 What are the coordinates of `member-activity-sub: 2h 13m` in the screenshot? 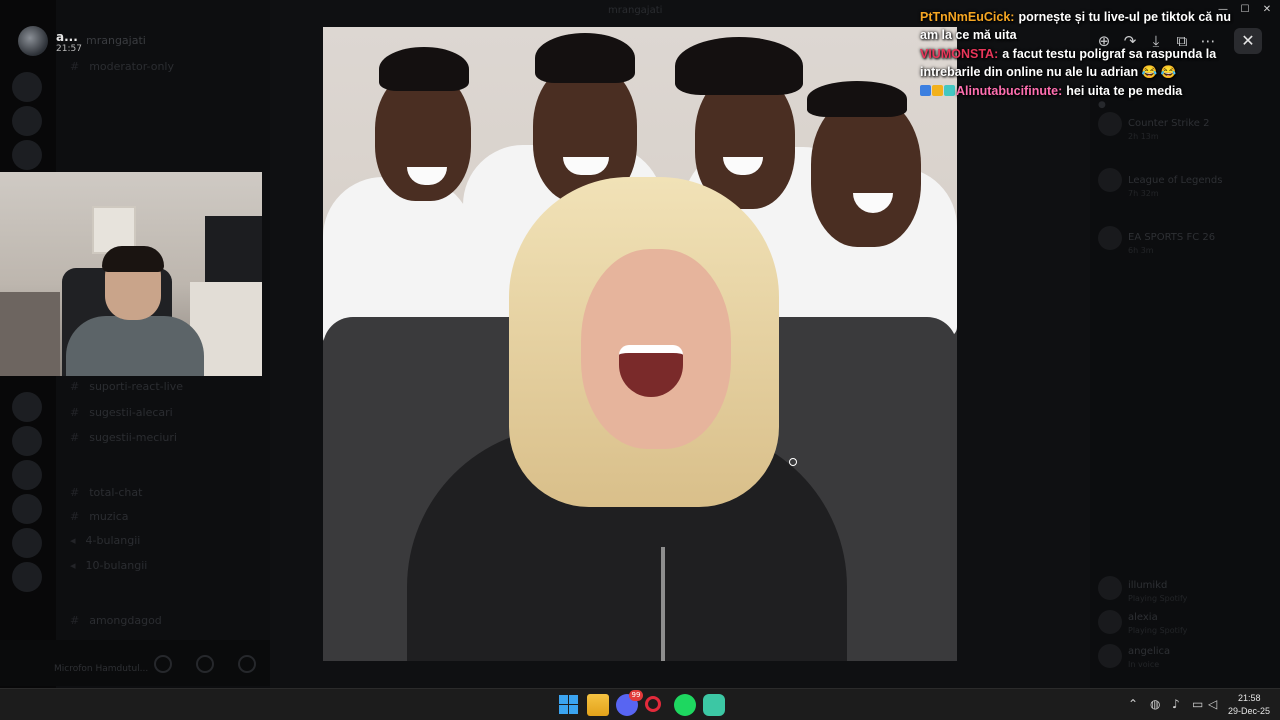 It's located at (1143, 136).